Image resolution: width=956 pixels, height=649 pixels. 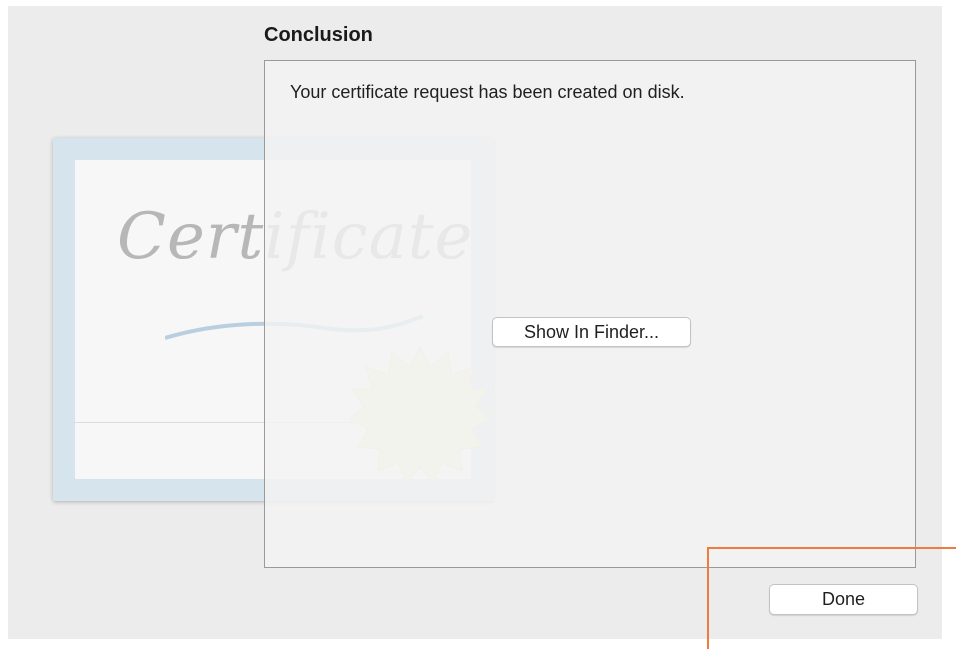 I want to click on page-title: Conclusion, so click(x=318, y=35).